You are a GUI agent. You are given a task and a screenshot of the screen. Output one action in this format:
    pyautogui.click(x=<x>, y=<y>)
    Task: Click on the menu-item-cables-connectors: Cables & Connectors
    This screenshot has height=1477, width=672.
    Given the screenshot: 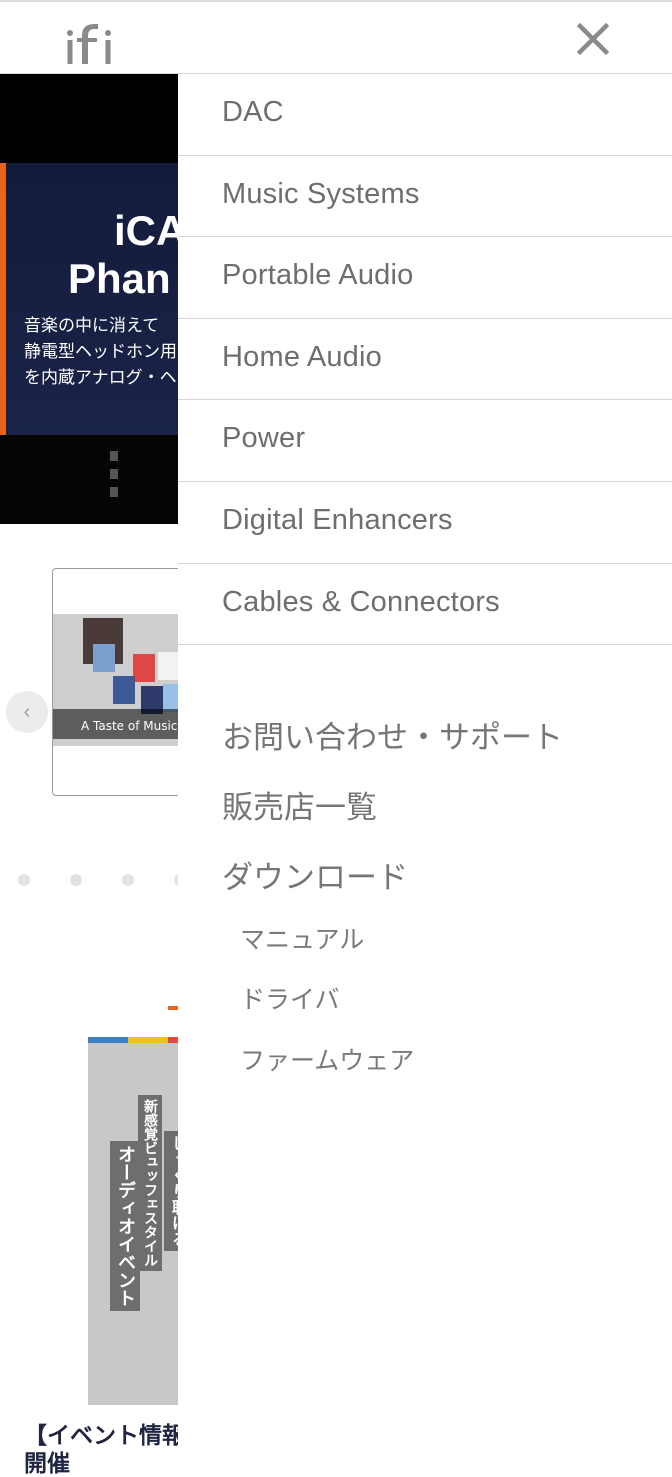 What is the action you would take?
    pyautogui.click(x=425, y=605)
    